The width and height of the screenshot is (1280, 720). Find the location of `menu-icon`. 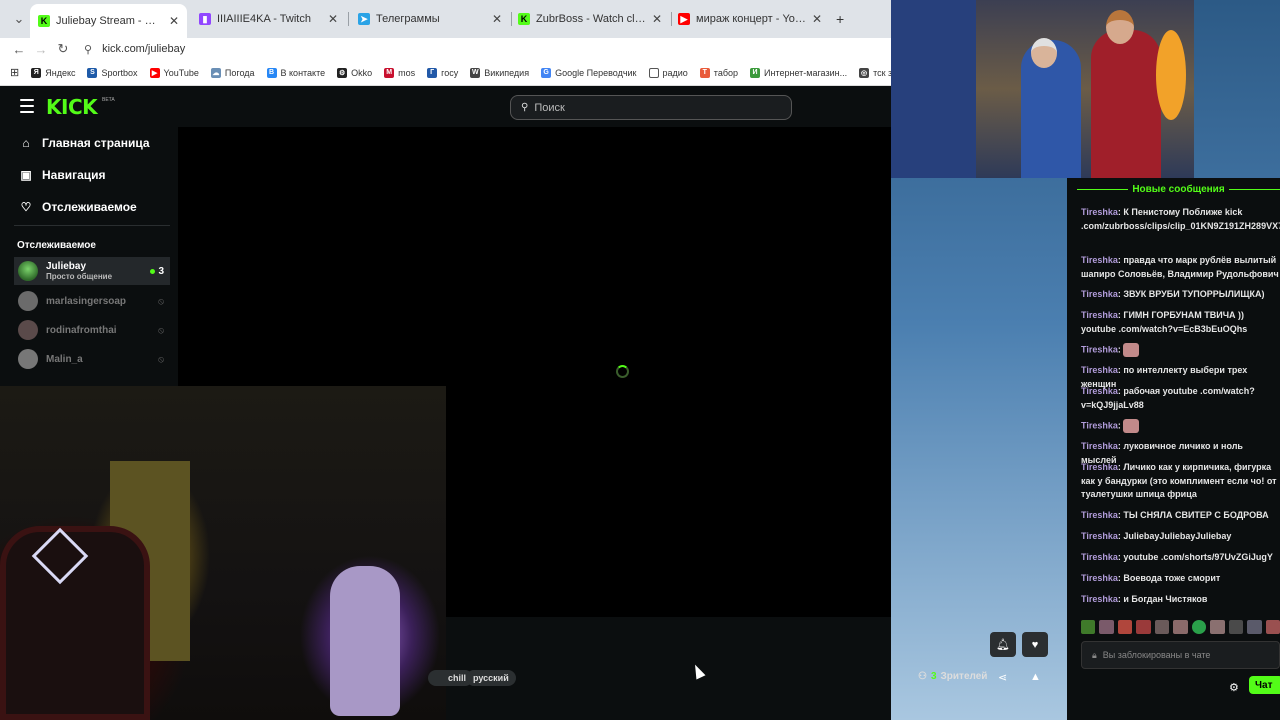

menu-icon is located at coordinates (27, 106).